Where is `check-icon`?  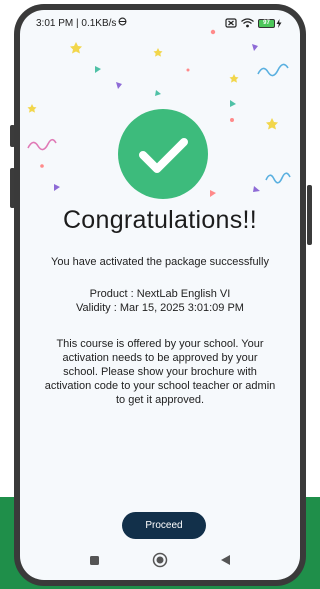
check-icon is located at coordinates (163, 154).